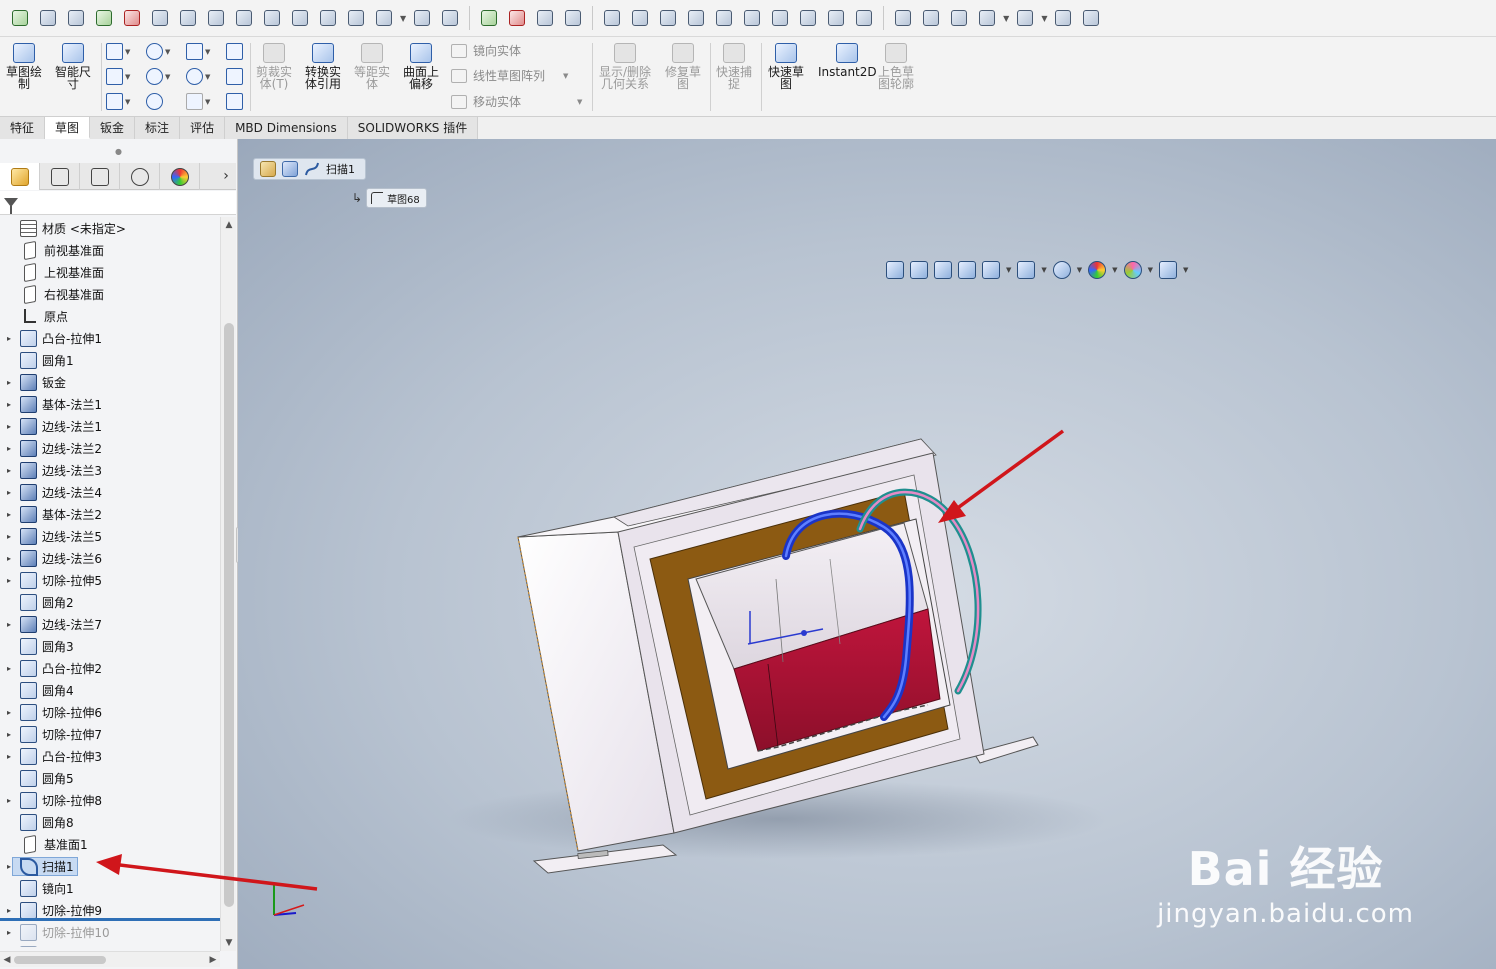 This screenshot has width=1496, height=969. Describe the element at coordinates (59, 470) in the screenshot. I see `tree-node-content: 边线-法兰3` at that location.